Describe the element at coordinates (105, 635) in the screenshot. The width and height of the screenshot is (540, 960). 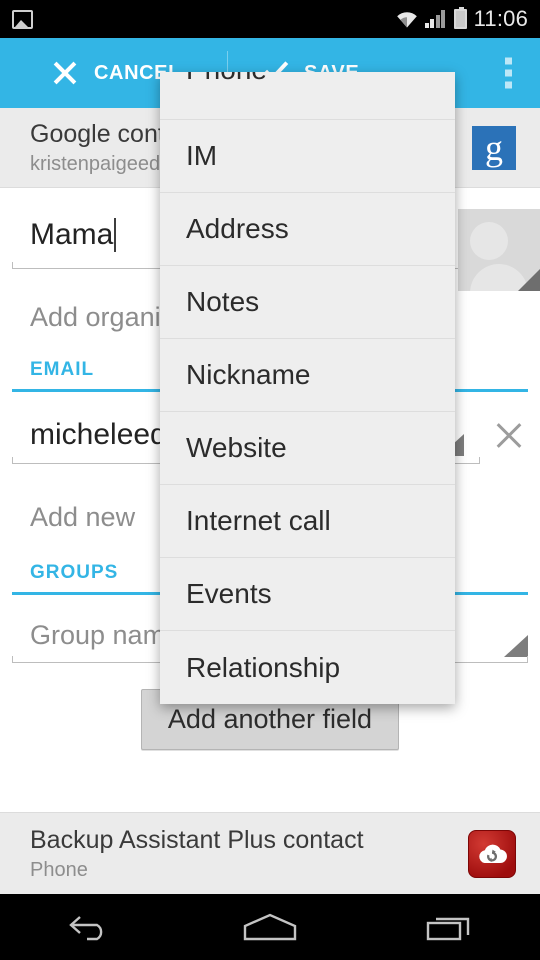
I see `group-name-input-hint: Group name` at that location.